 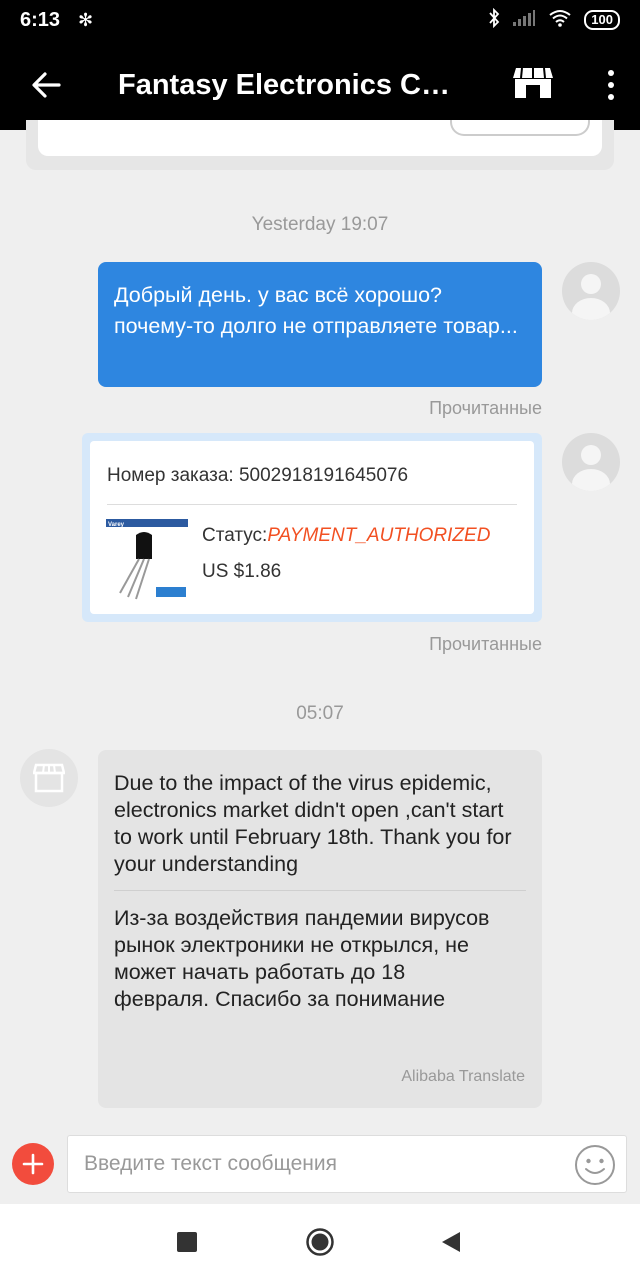 I want to click on product-thumbnail: Varey, so click(x=147, y=560).